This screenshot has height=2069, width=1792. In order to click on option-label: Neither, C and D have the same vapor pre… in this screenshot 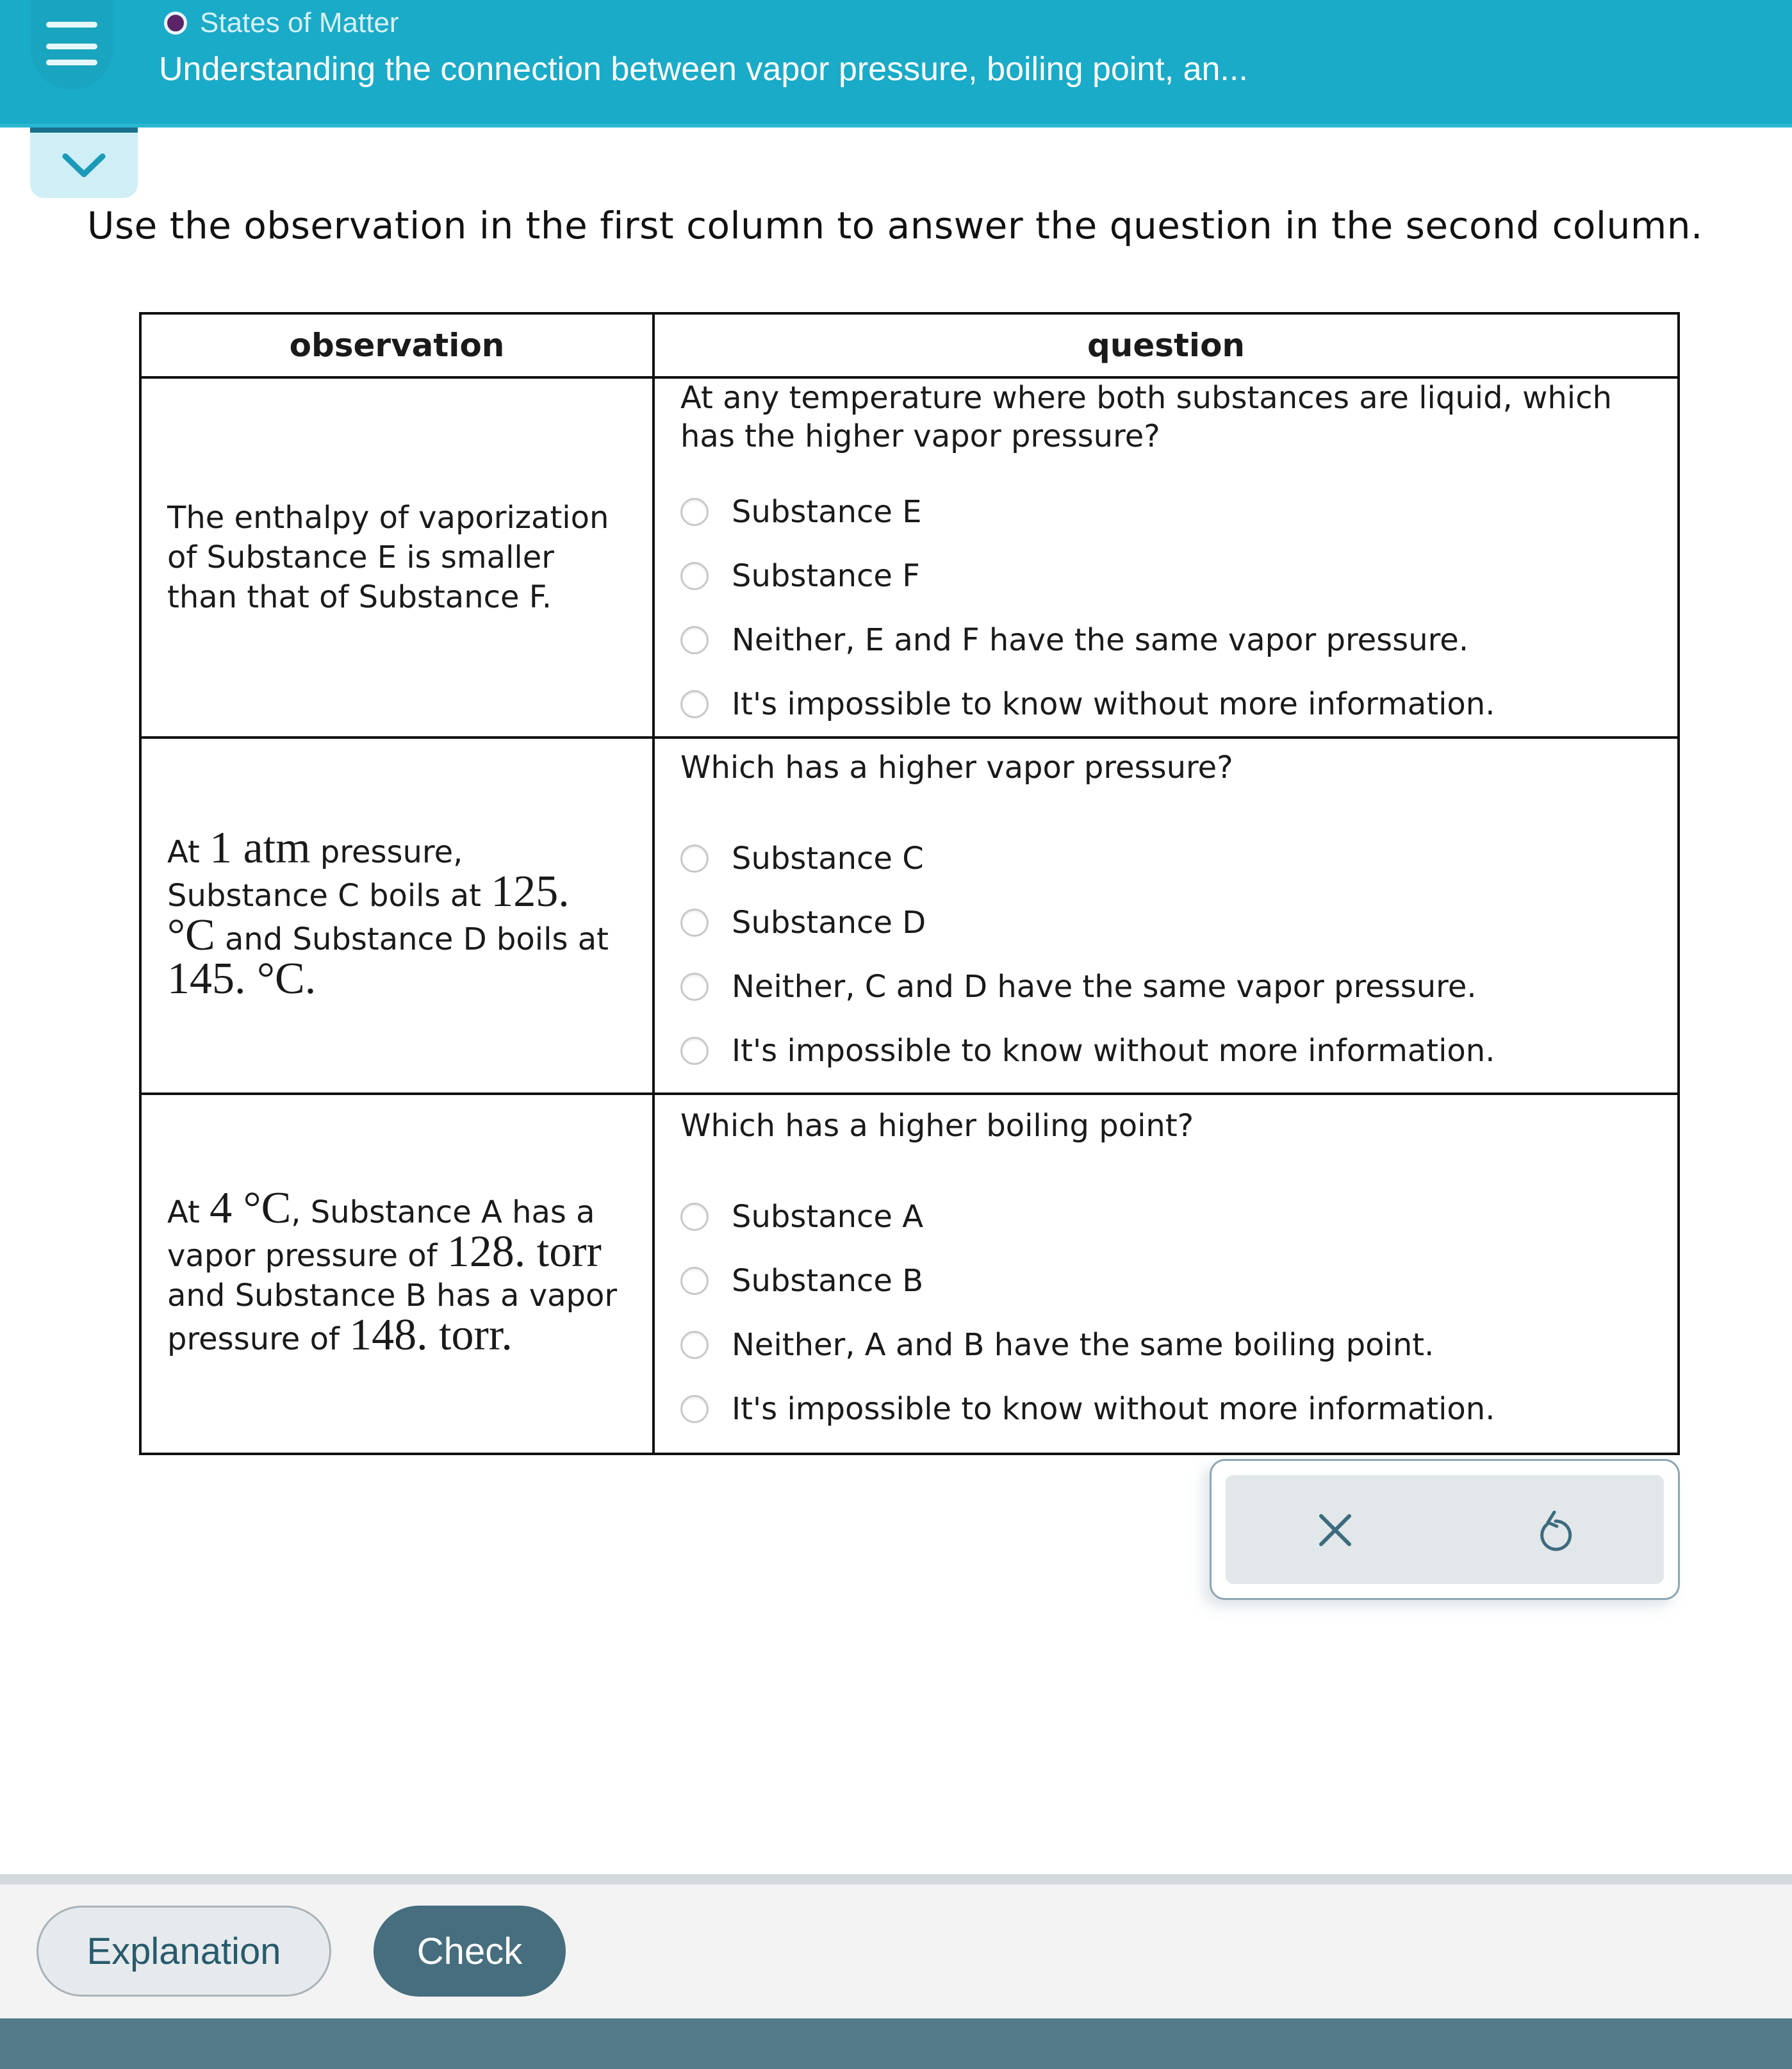, I will do `click(1104, 987)`.